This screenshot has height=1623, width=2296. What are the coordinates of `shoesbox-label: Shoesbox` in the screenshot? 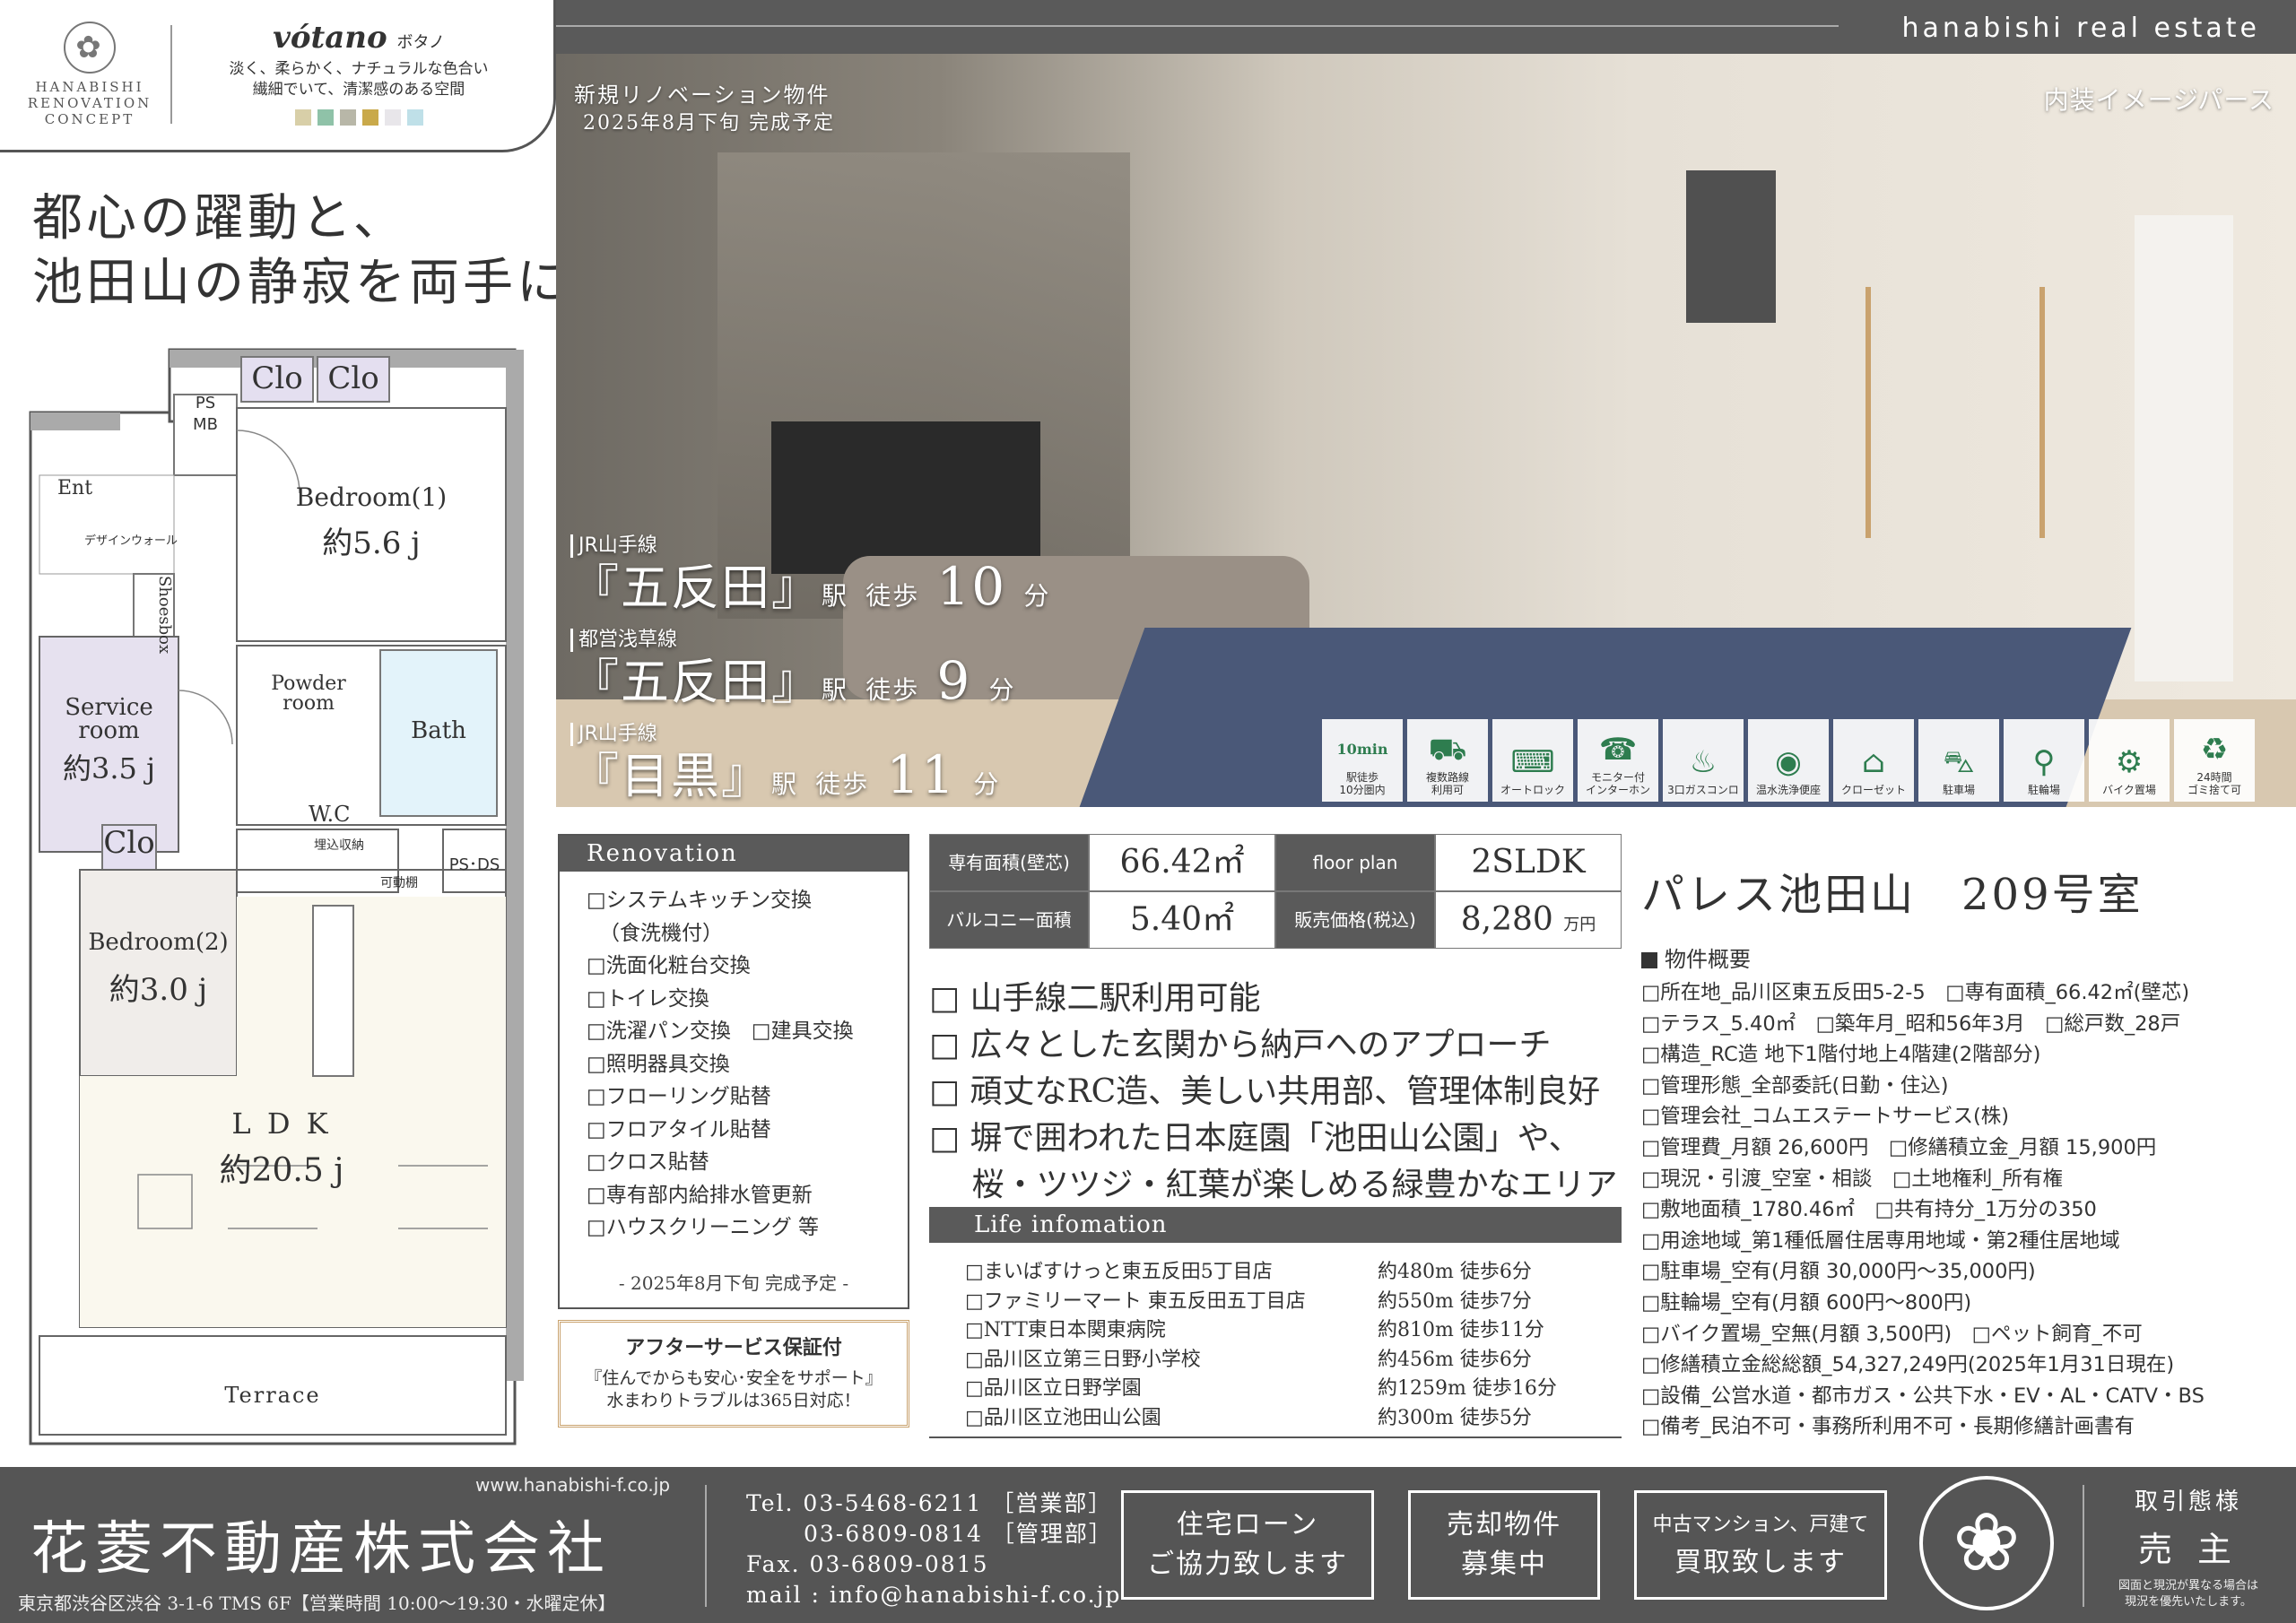 It's located at (164, 615).